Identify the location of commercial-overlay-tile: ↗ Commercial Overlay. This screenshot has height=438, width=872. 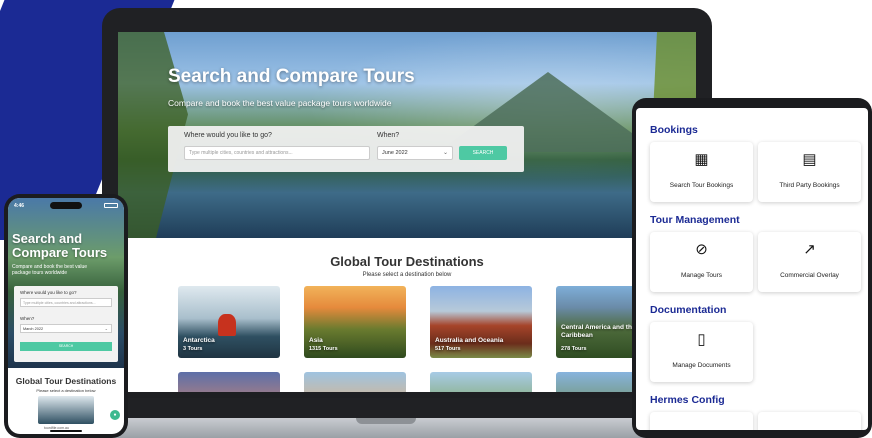
(809, 262).